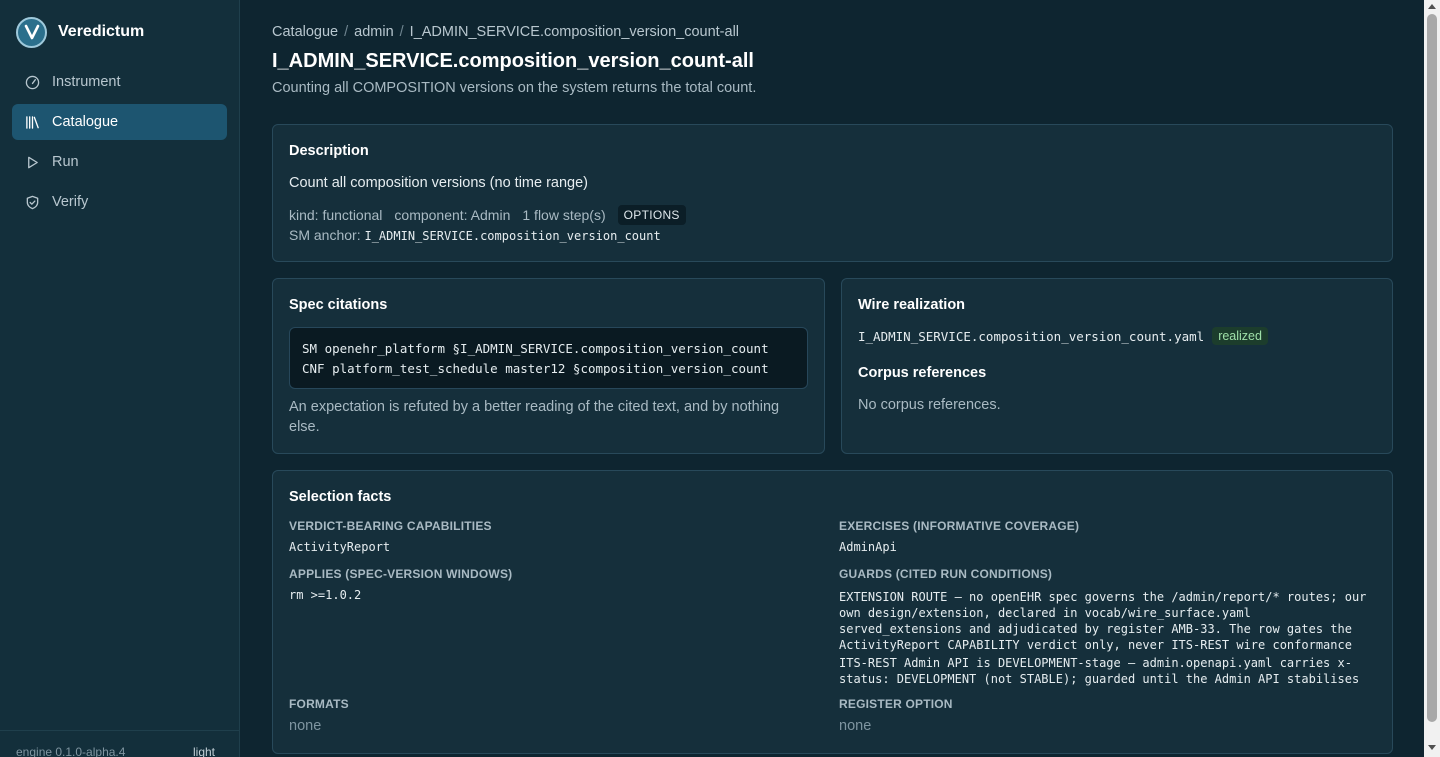  I want to click on theme-toggle: light, so click(204, 751).